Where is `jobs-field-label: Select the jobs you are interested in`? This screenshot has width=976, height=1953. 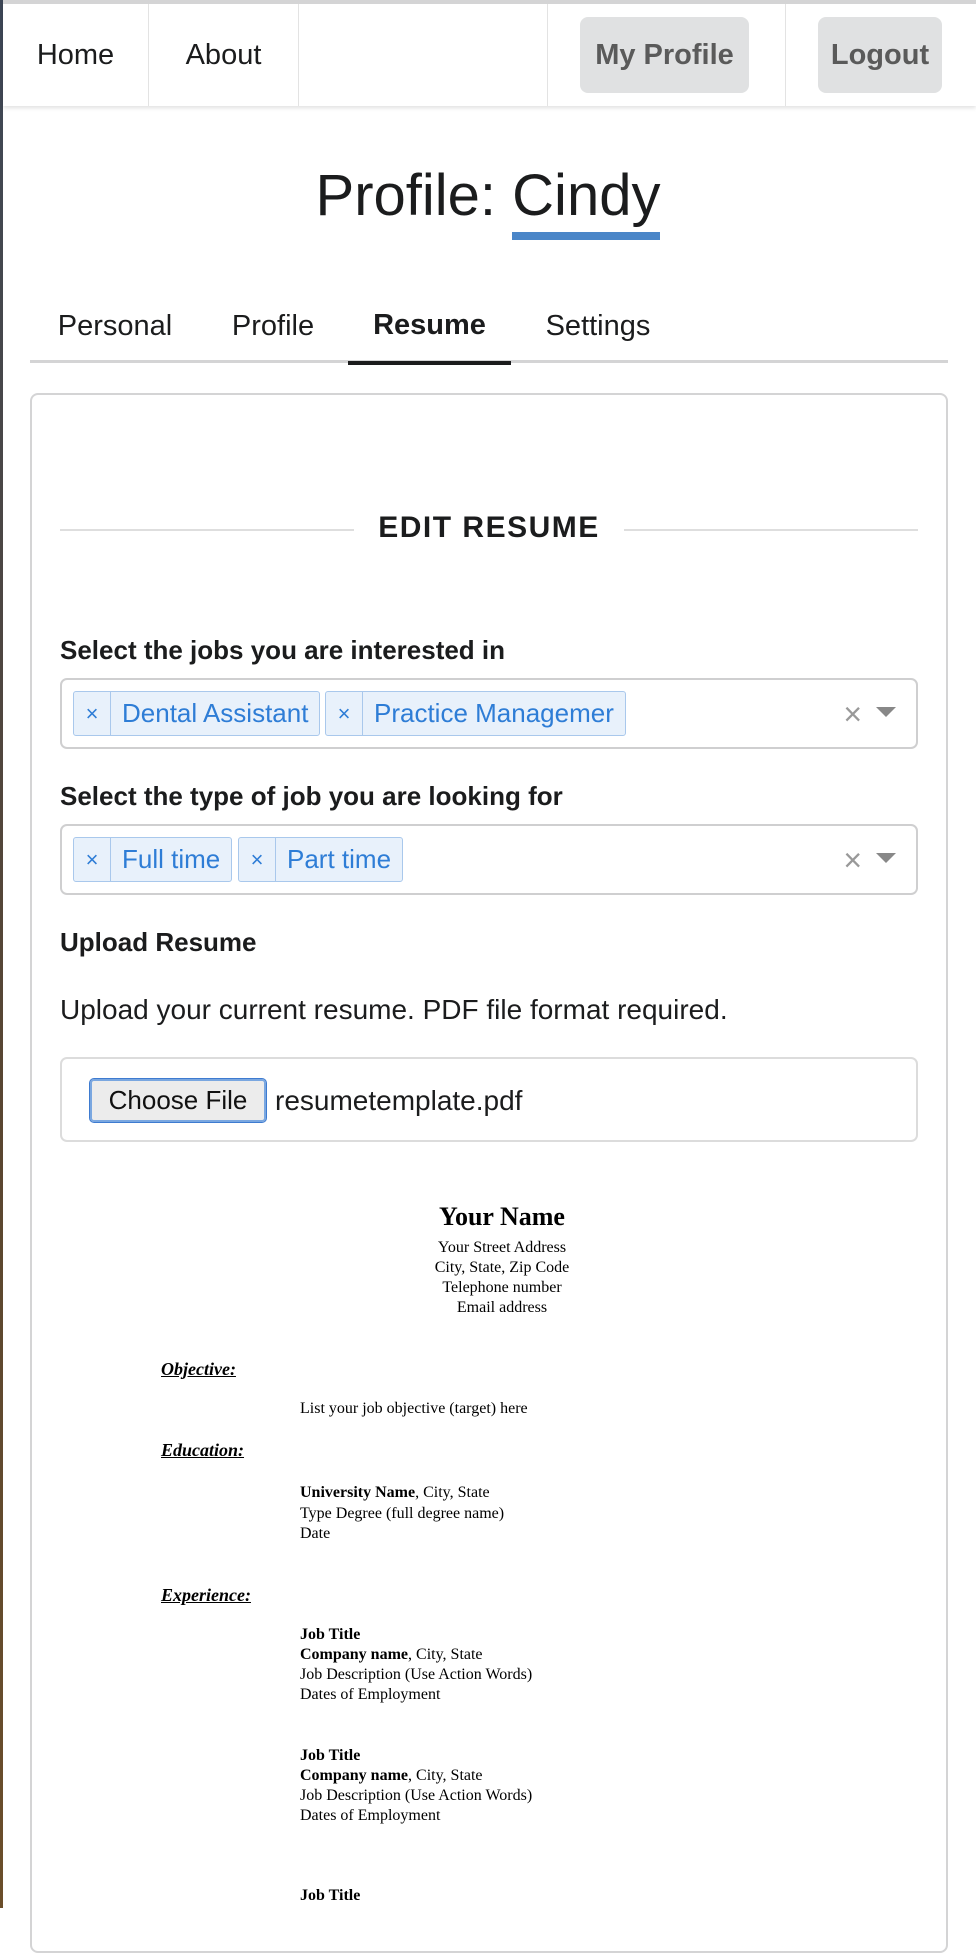 jobs-field-label: Select the jobs you are interested in is located at coordinates (283, 650).